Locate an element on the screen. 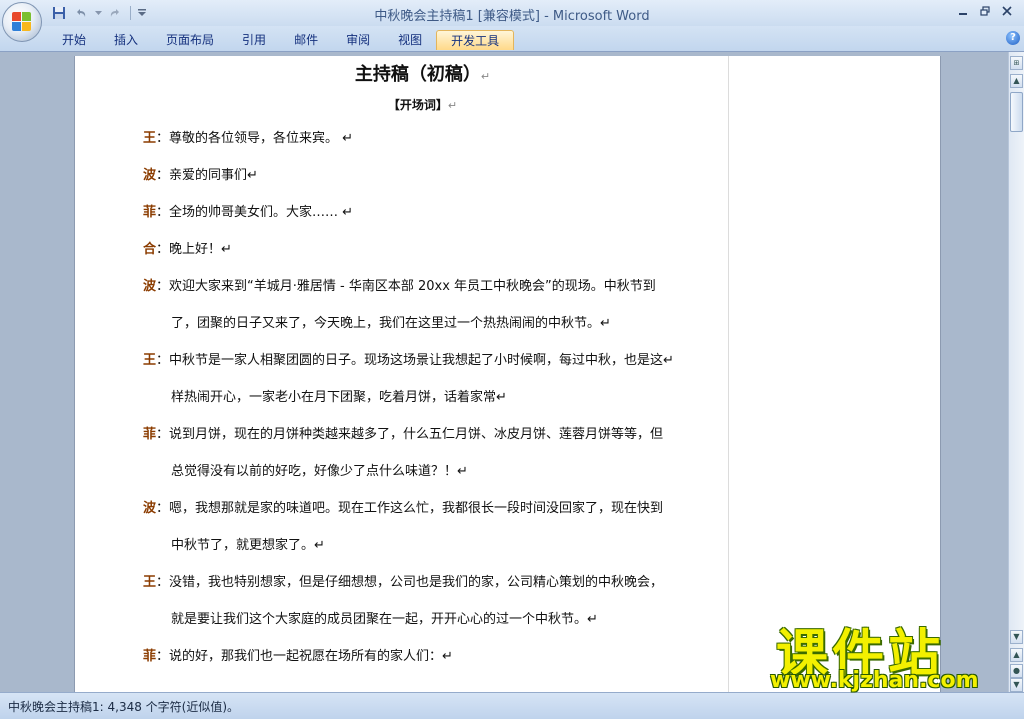 The height and width of the screenshot is (719, 1024). dialogue-line: 中秋节了，就更想家了。↵ is located at coordinates (433, 553).